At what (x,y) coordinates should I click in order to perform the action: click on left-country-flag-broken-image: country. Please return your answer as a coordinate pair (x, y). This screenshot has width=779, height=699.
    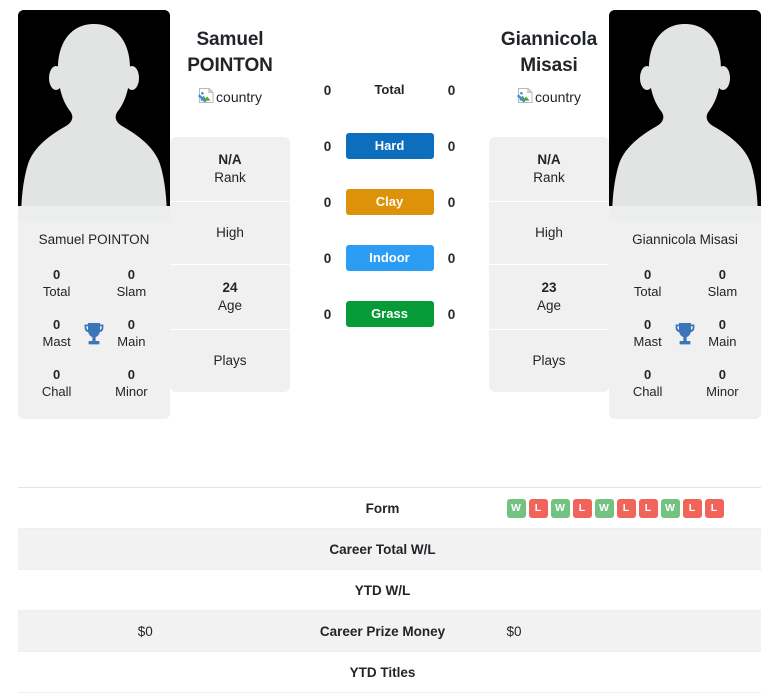
    Looking at the image, I should click on (229, 97).